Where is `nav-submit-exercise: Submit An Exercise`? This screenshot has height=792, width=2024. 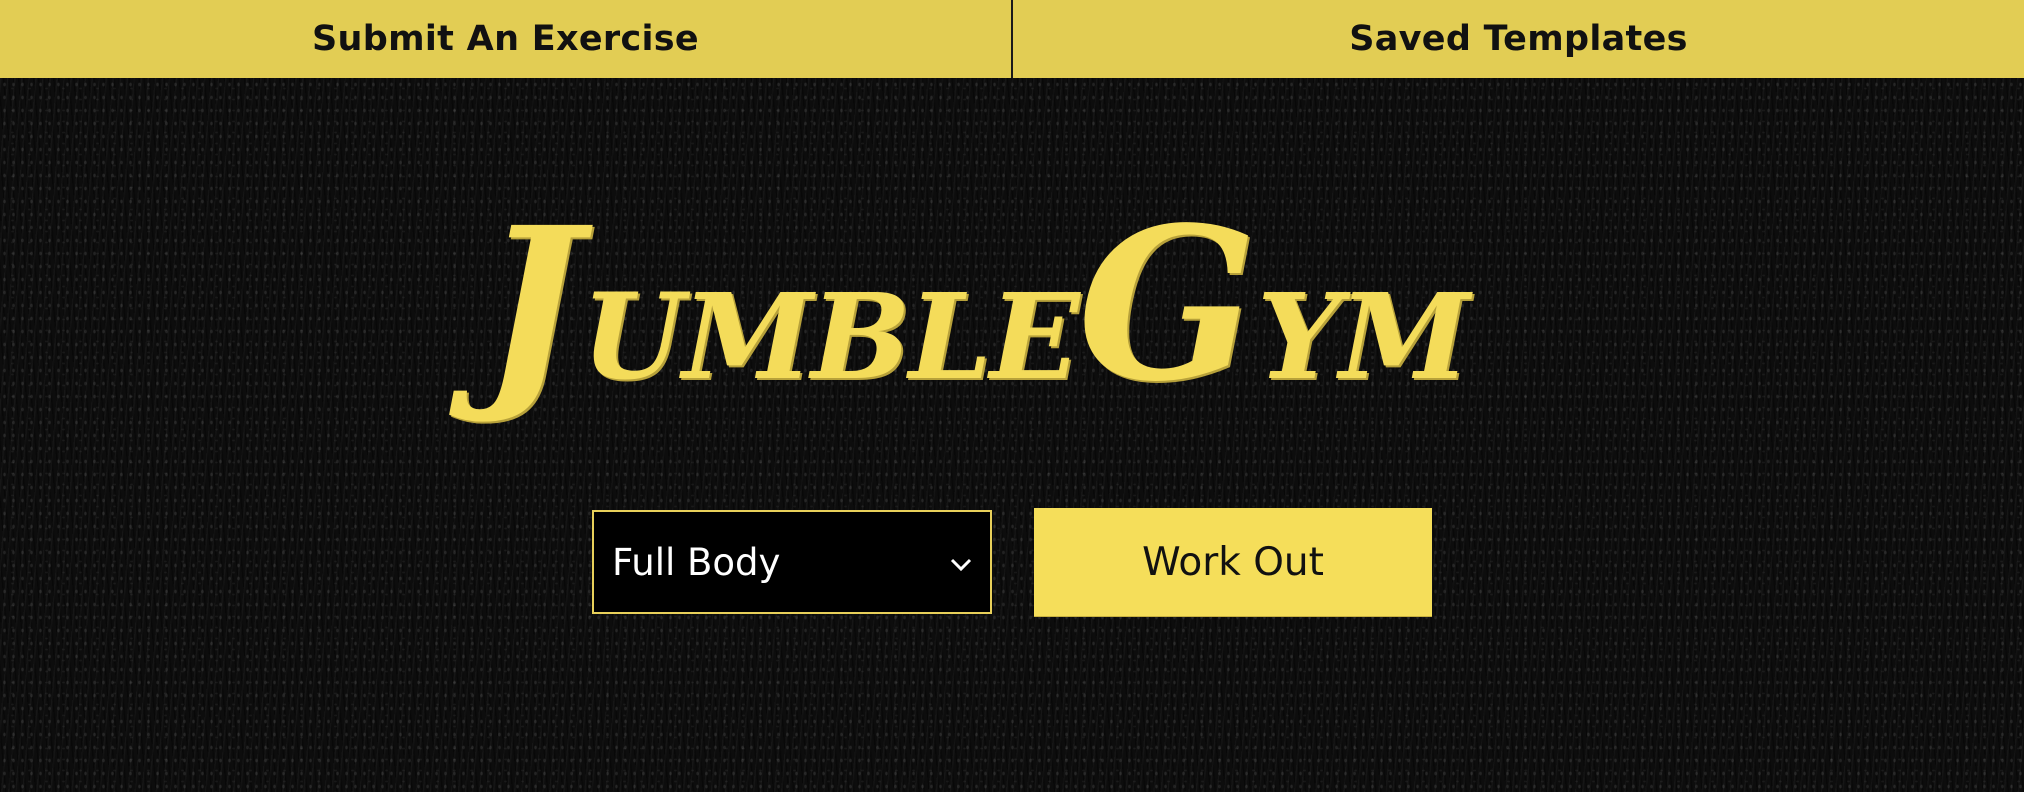
nav-submit-exercise: Submit An Exercise is located at coordinates (506, 39).